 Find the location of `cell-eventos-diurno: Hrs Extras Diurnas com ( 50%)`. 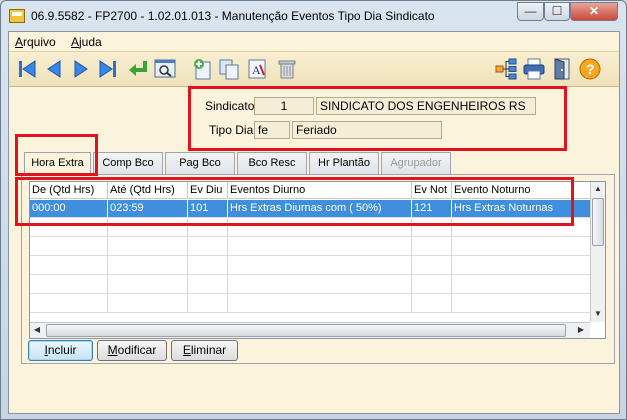

cell-eventos-diurno: Hrs Extras Diurnas com ( 50%) is located at coordinates (320, 209).